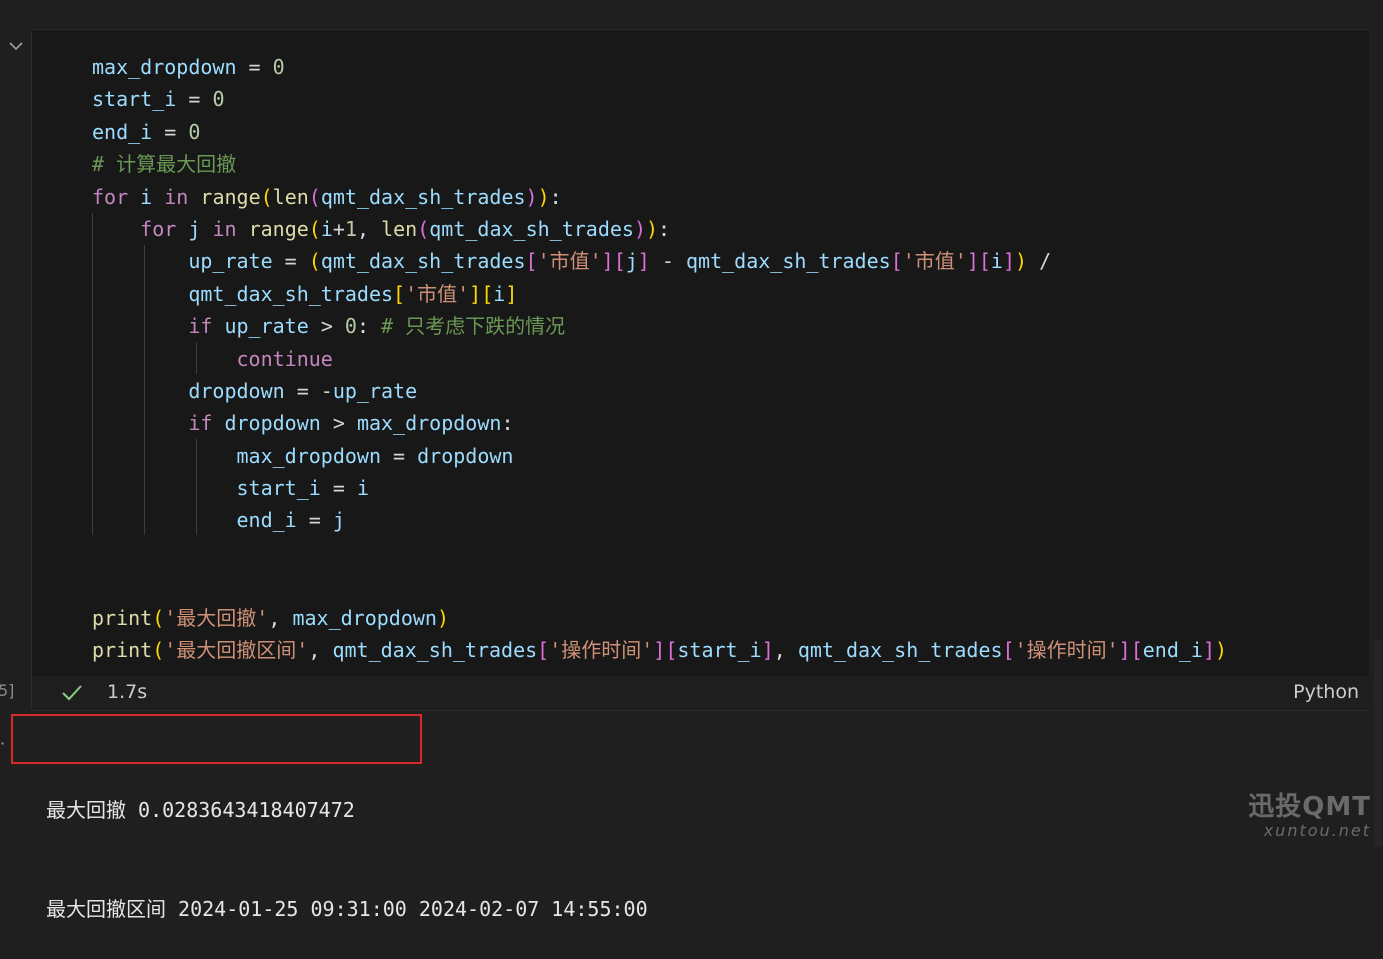 The width and height of the screenshot is (1383, 959). What do you see at coordinates (72, 693) in the screenshot?
I see `success-check-icon` at bounding box center [72, 693].